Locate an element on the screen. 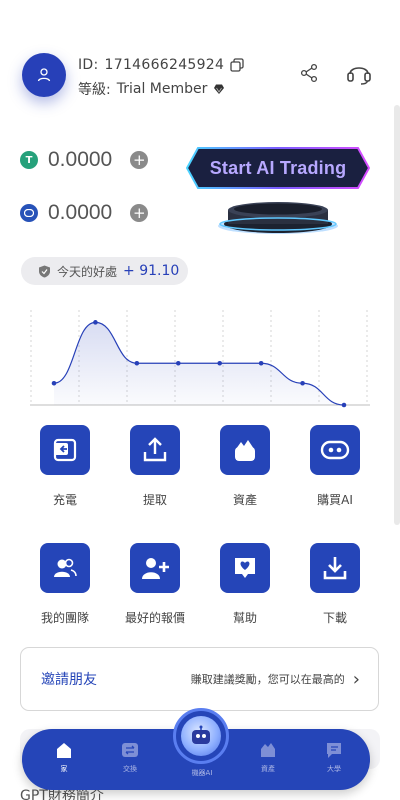  withdraw-item: 提取 is located at coordinates (155, 466).